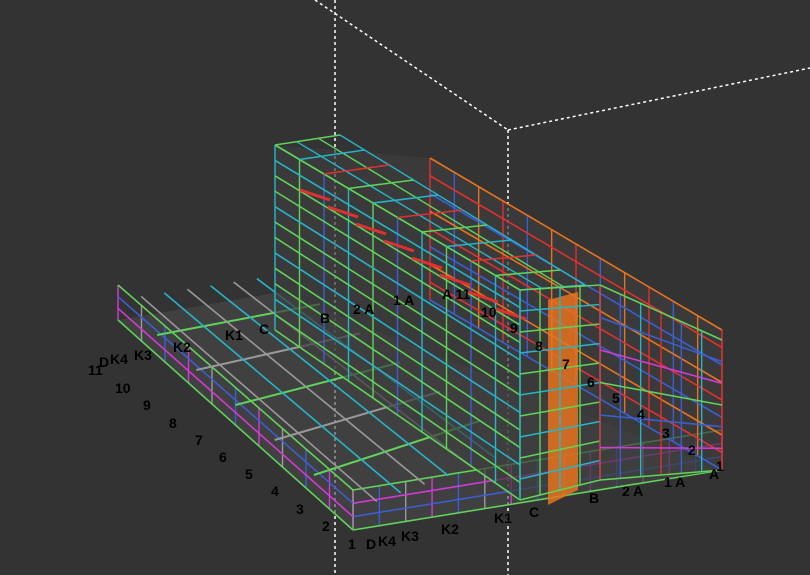  I want to click on grid-label: A 11, so click(456, 294).